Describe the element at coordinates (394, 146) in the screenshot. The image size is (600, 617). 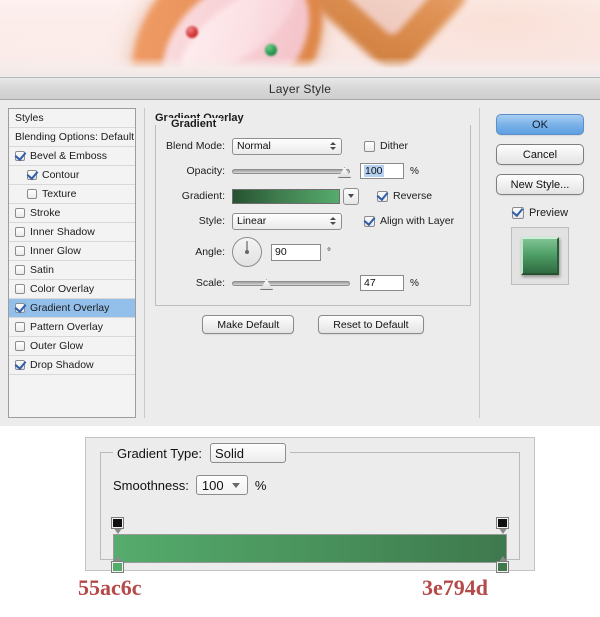
I see `dither-label: Dither` at that location.